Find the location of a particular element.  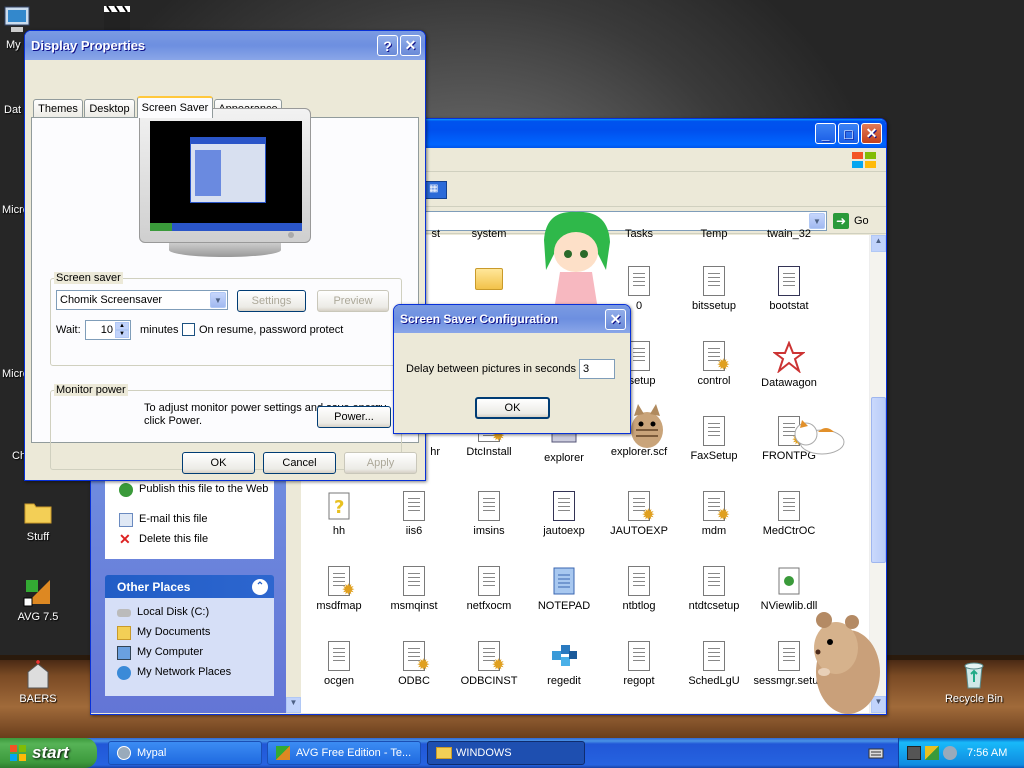

regedit-icon is located at coordinates (564, 655).